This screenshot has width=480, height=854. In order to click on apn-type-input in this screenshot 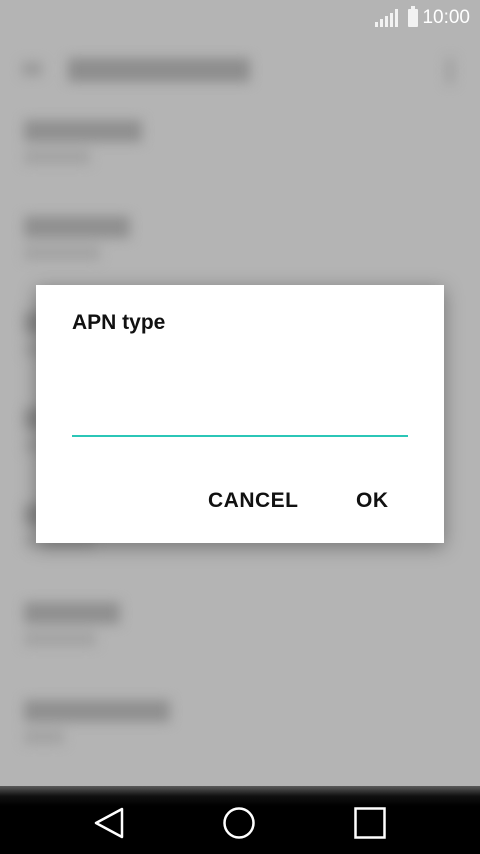, I will do `click(240, 418)`.